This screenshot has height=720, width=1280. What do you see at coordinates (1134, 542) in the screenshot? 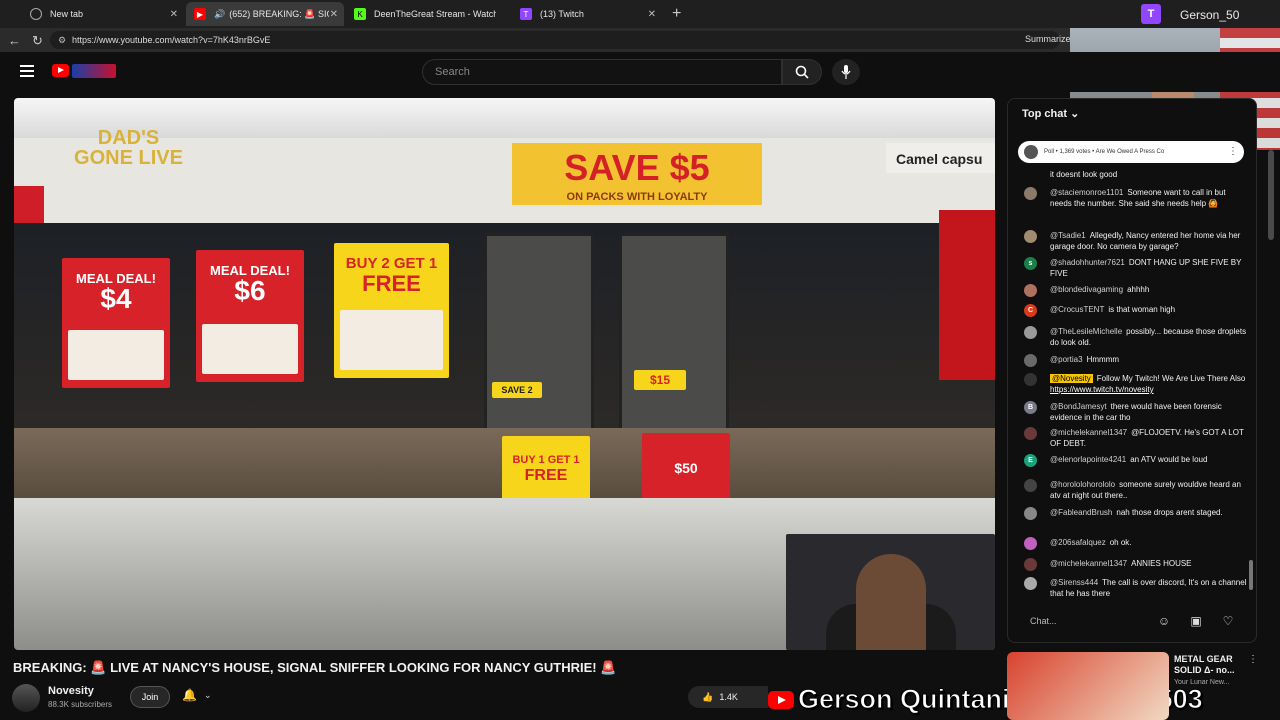
I see `chat-message-body: @206safalquez oh ok.` at bounding box center [1134, 542].